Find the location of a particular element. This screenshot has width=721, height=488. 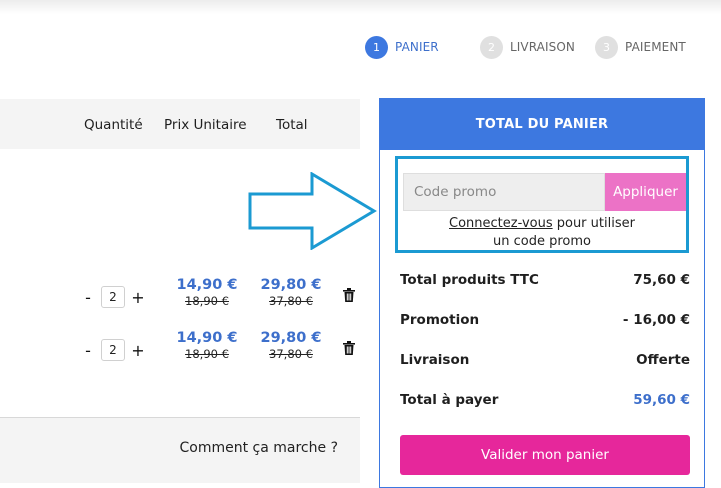

how-it-works-panel: Comment ça marche ? is located at coordinates (180, 450).